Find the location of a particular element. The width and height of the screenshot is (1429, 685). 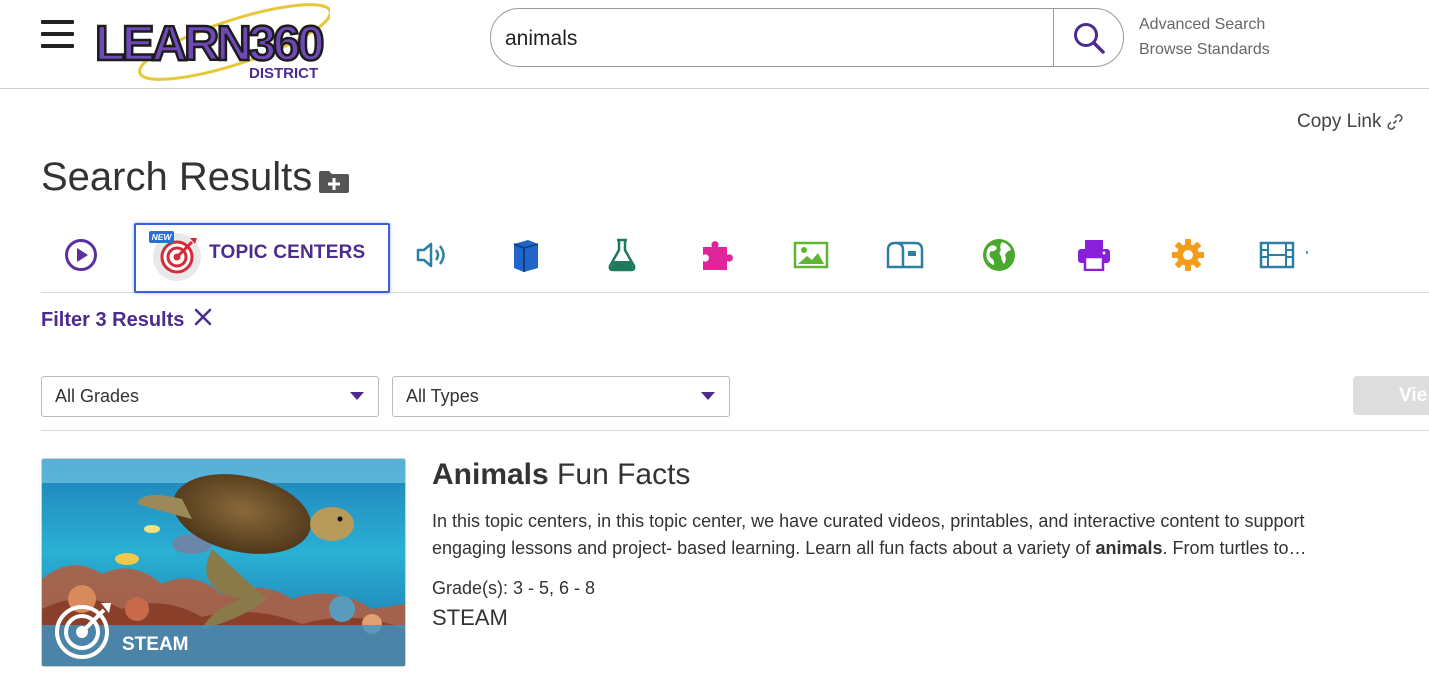

mailbox-icon is located at coordinates (905, 255).